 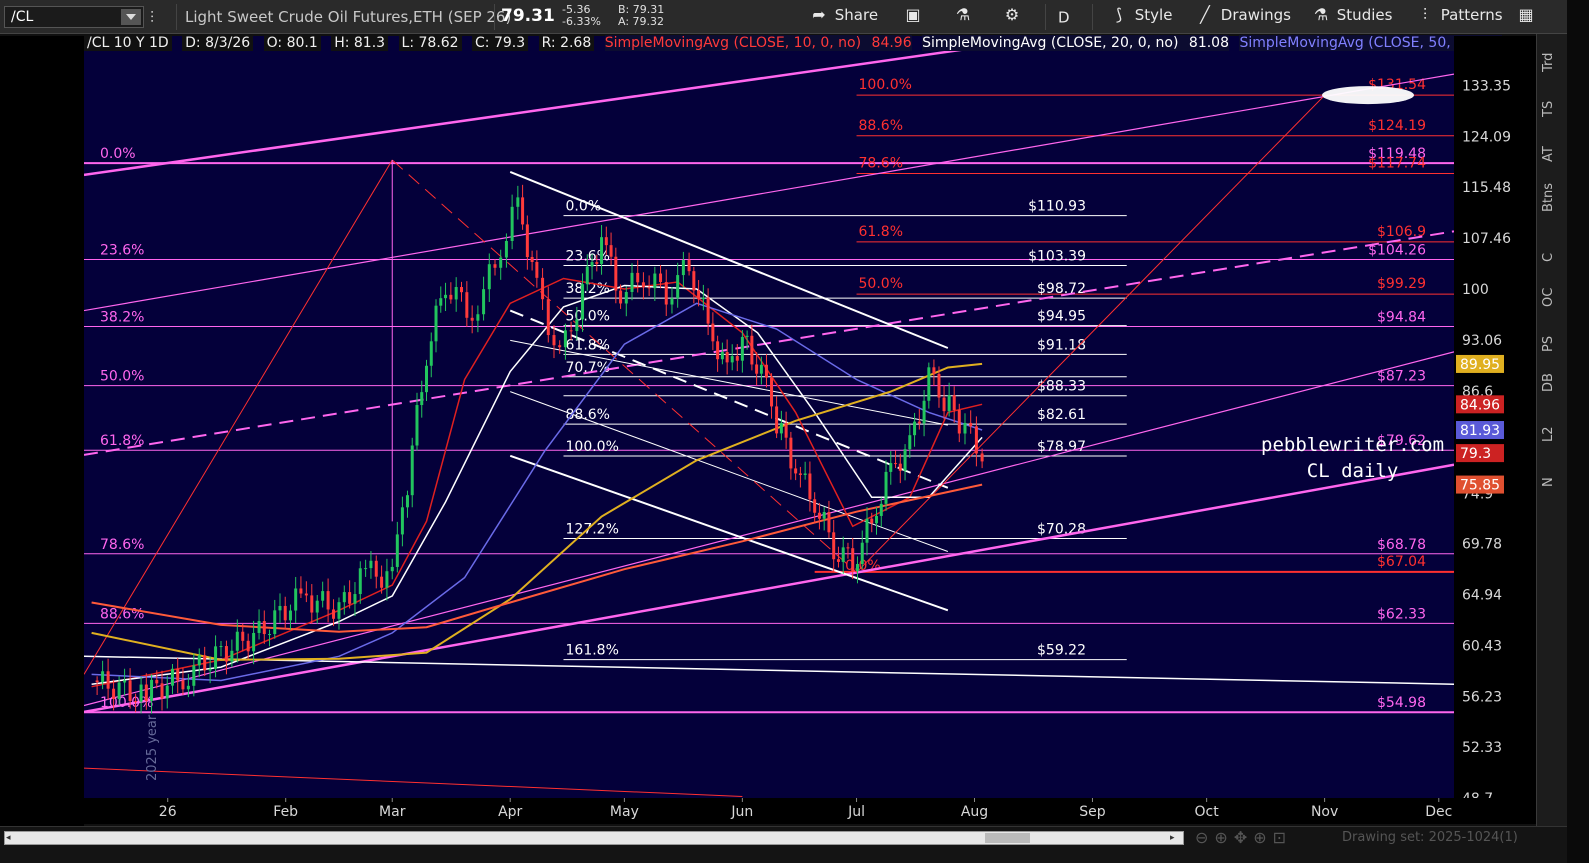 What do you see at coordinates (1480, 486) in the screenshot?
I see `price-tag-label: 75.85` at bounding box center [1480, 486].